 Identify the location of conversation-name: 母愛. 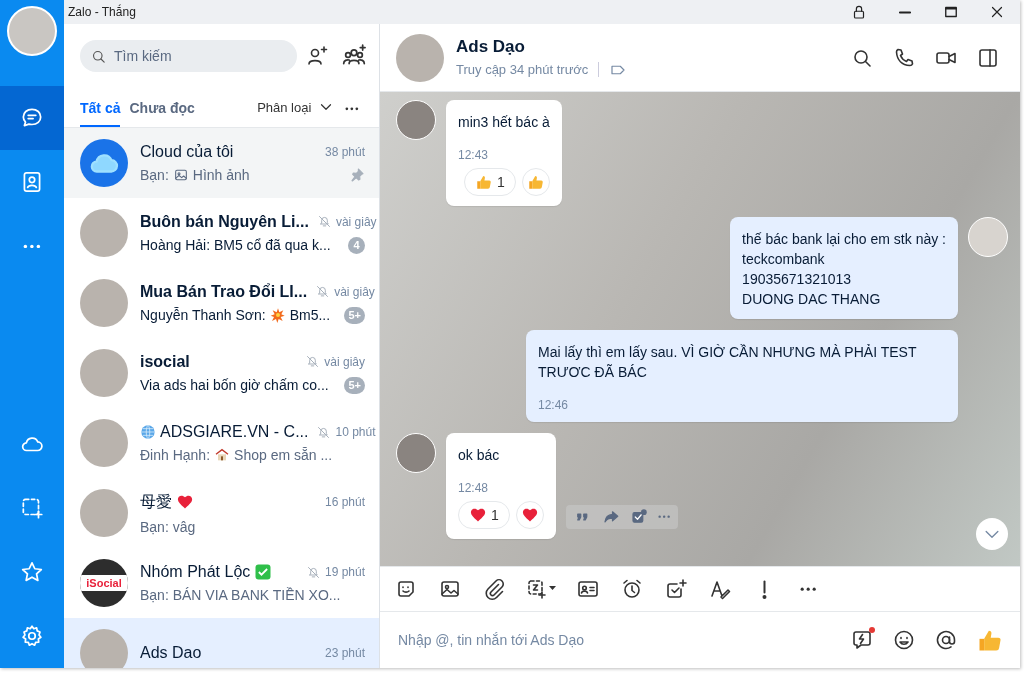
(156, 501).